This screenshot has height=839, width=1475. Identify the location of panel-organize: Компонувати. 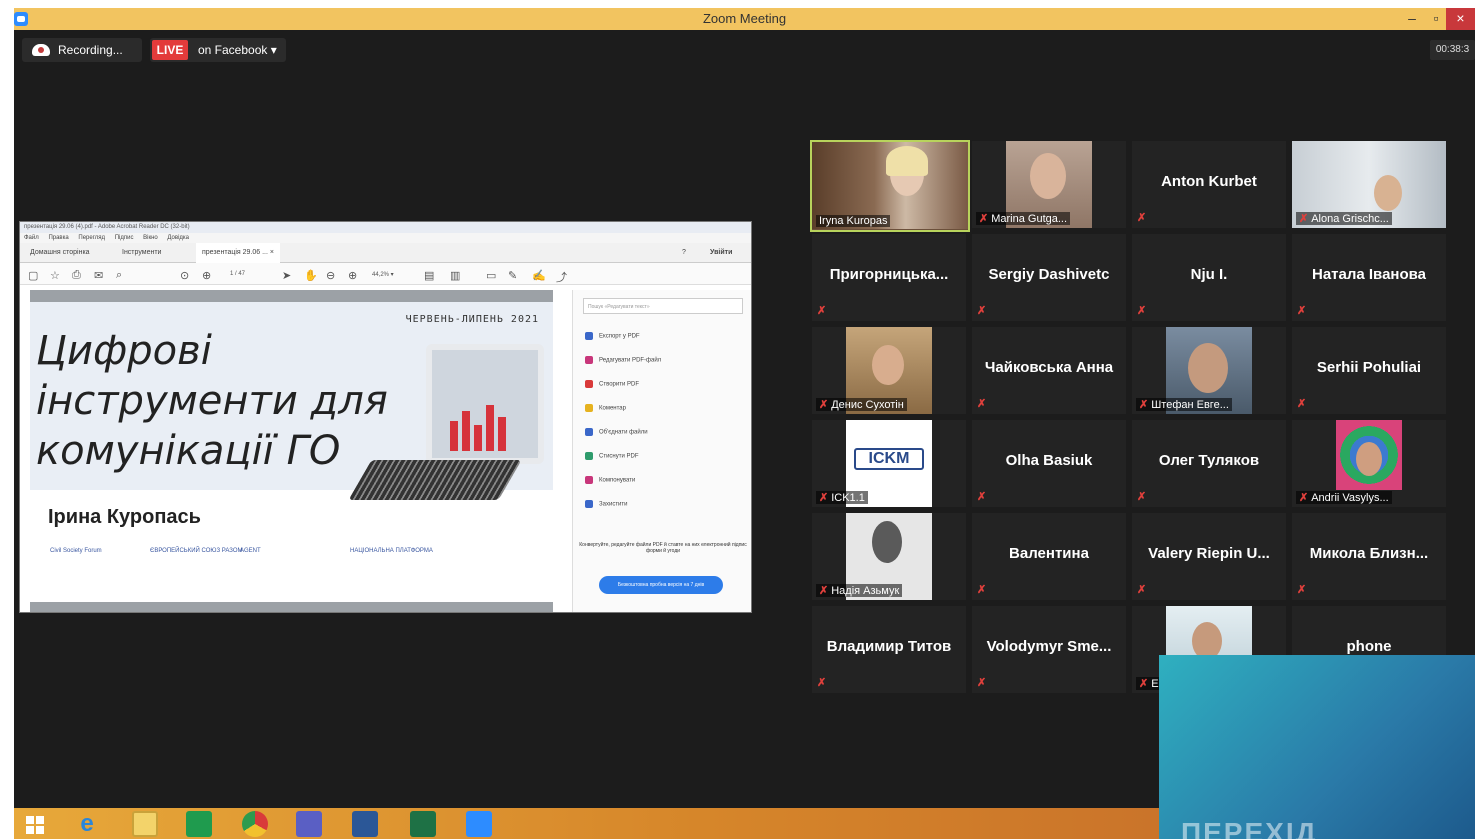
(610, 480).